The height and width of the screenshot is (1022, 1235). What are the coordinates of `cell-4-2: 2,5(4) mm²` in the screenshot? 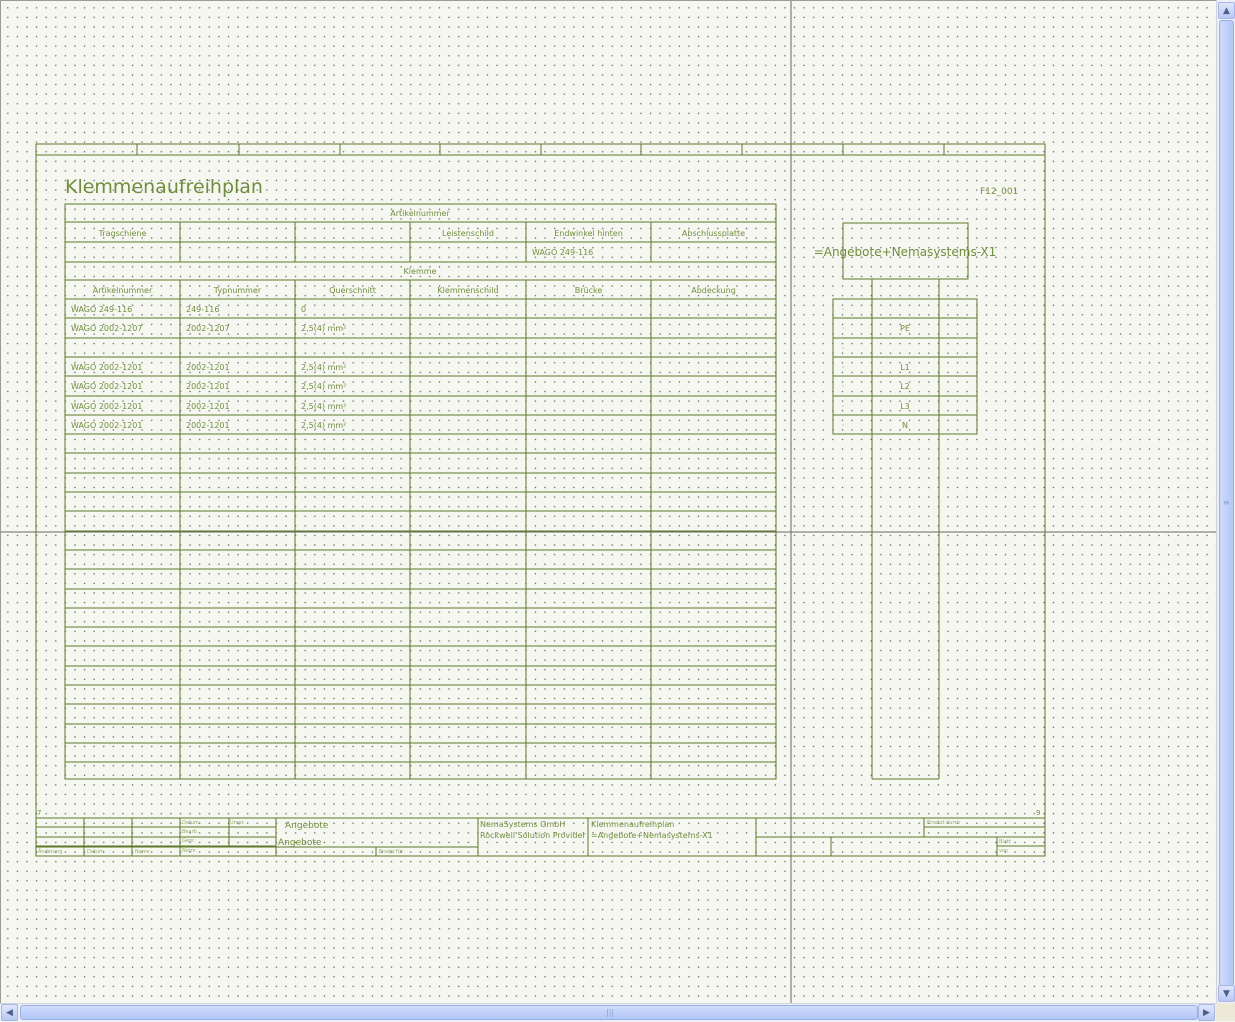 It's located at (323, 386).